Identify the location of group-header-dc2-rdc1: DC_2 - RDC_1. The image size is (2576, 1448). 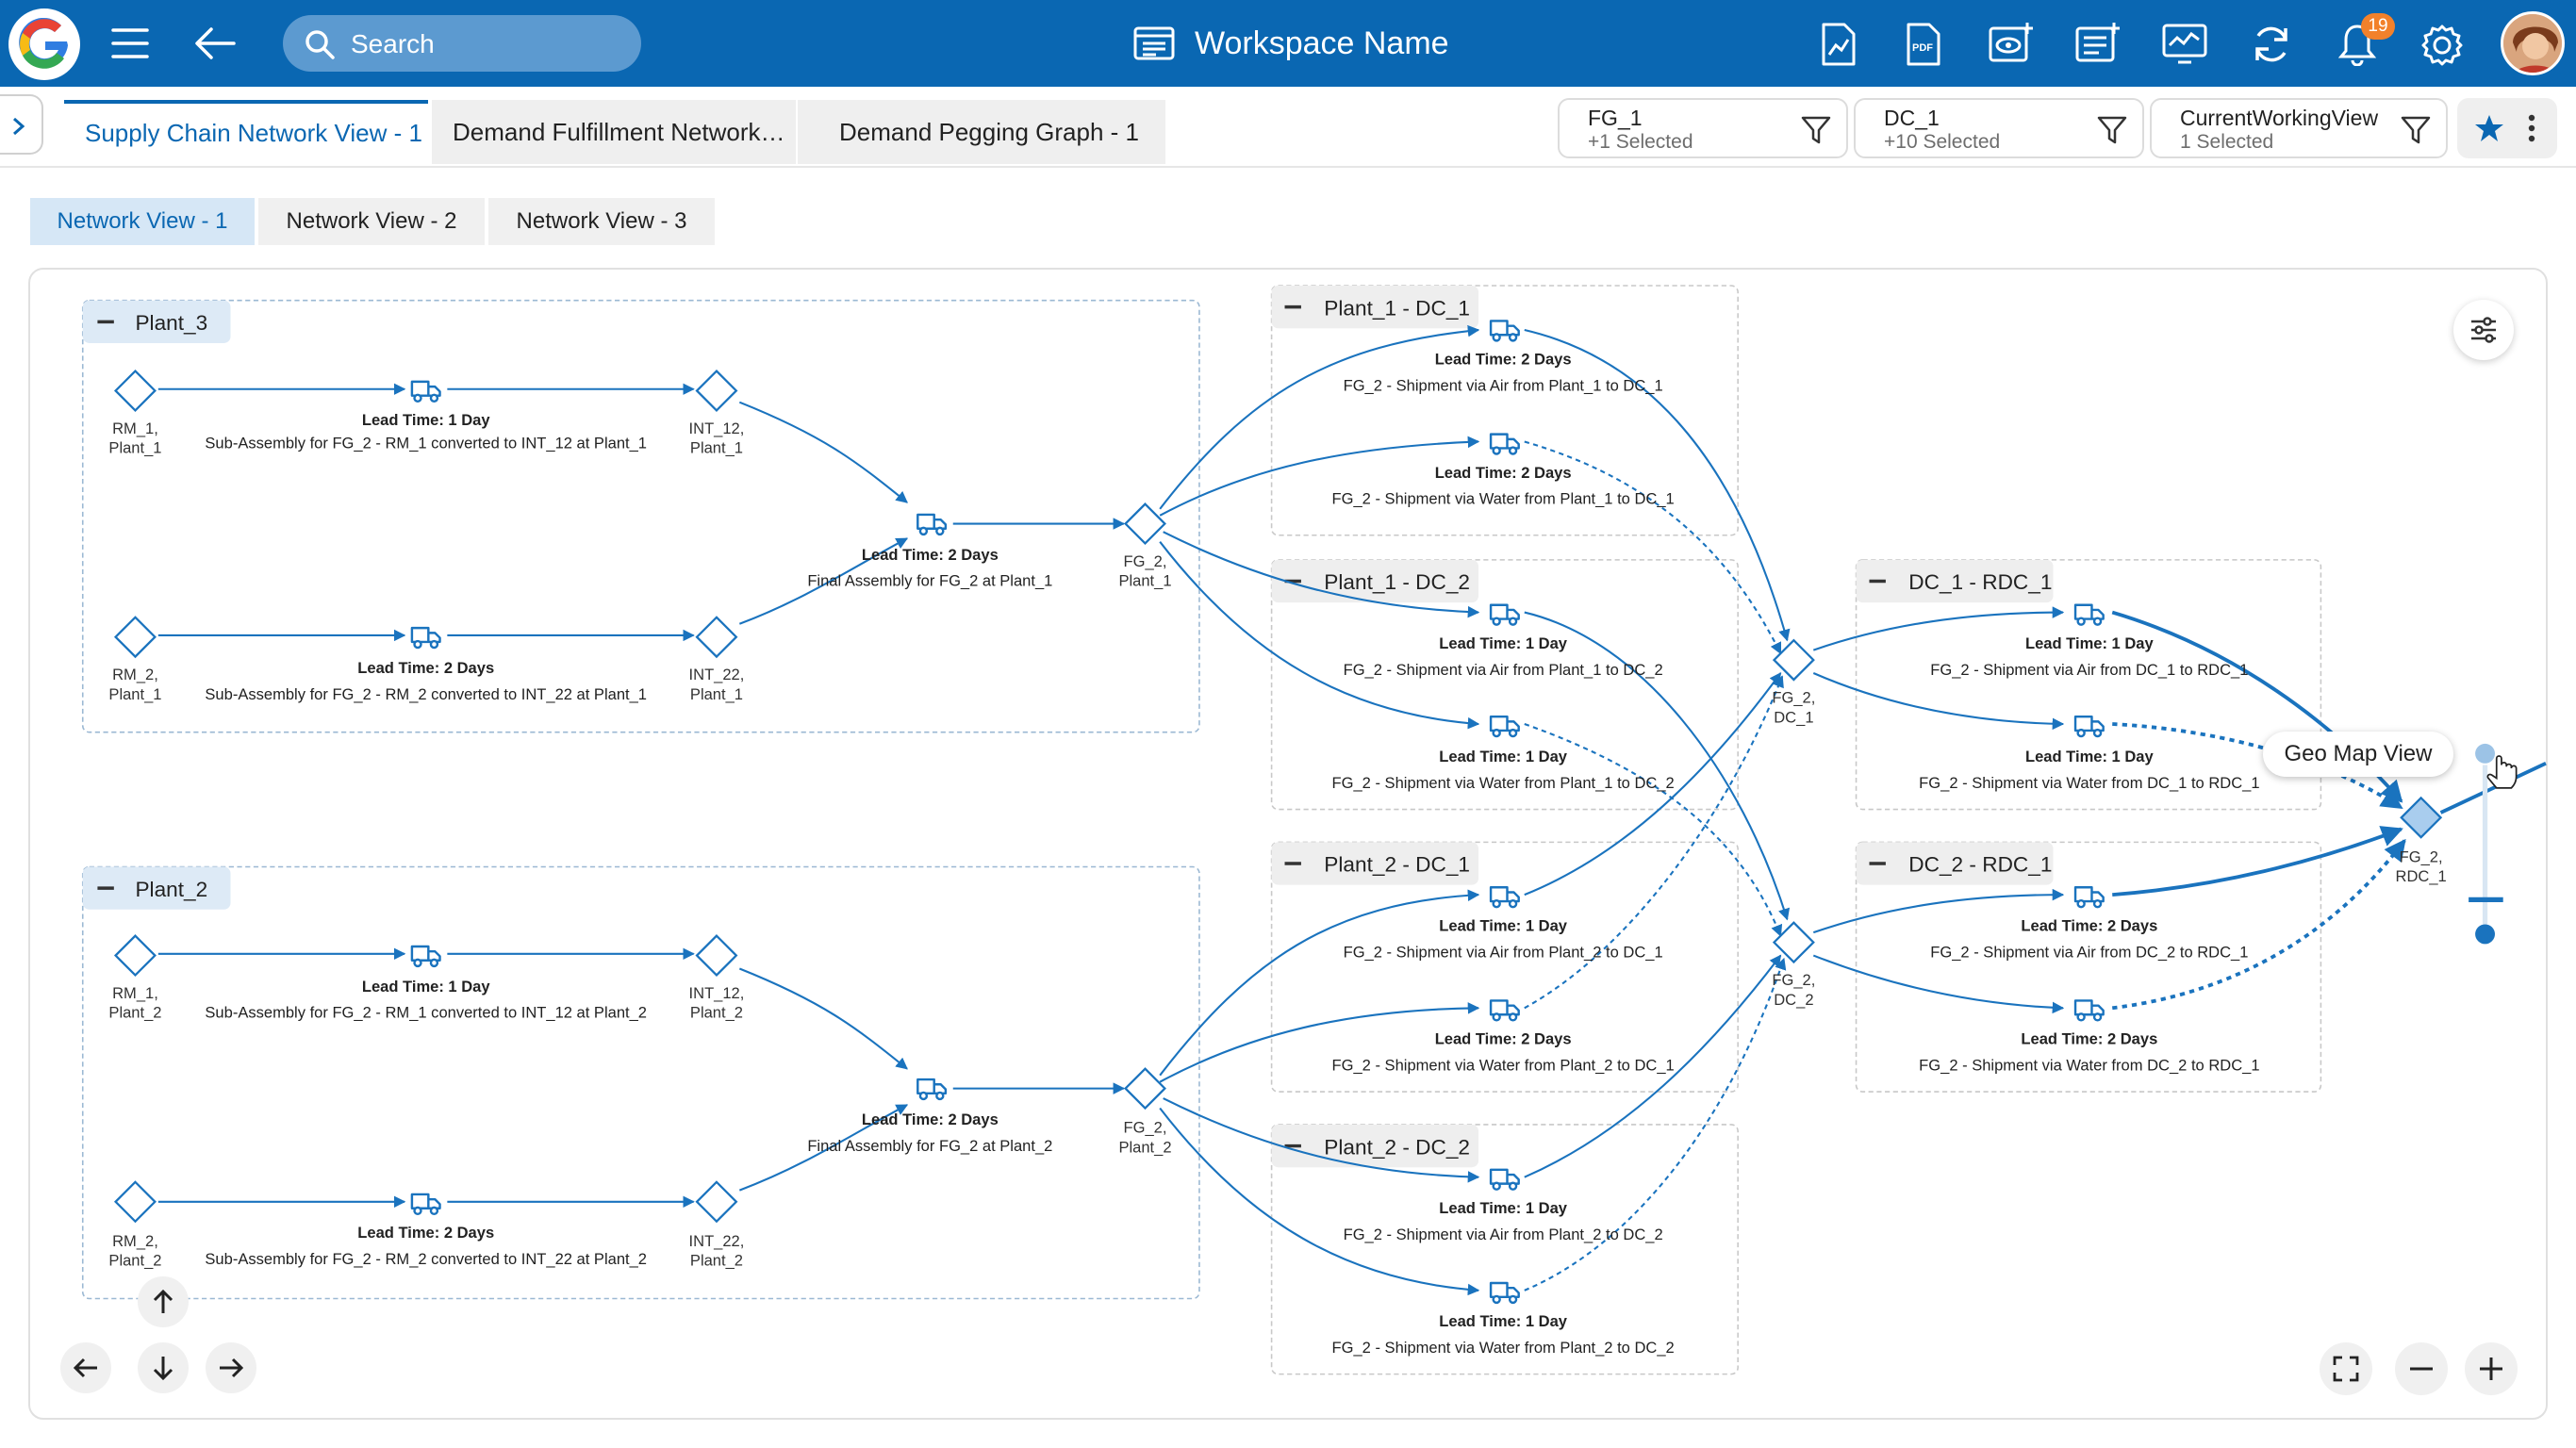
(1955, 863).